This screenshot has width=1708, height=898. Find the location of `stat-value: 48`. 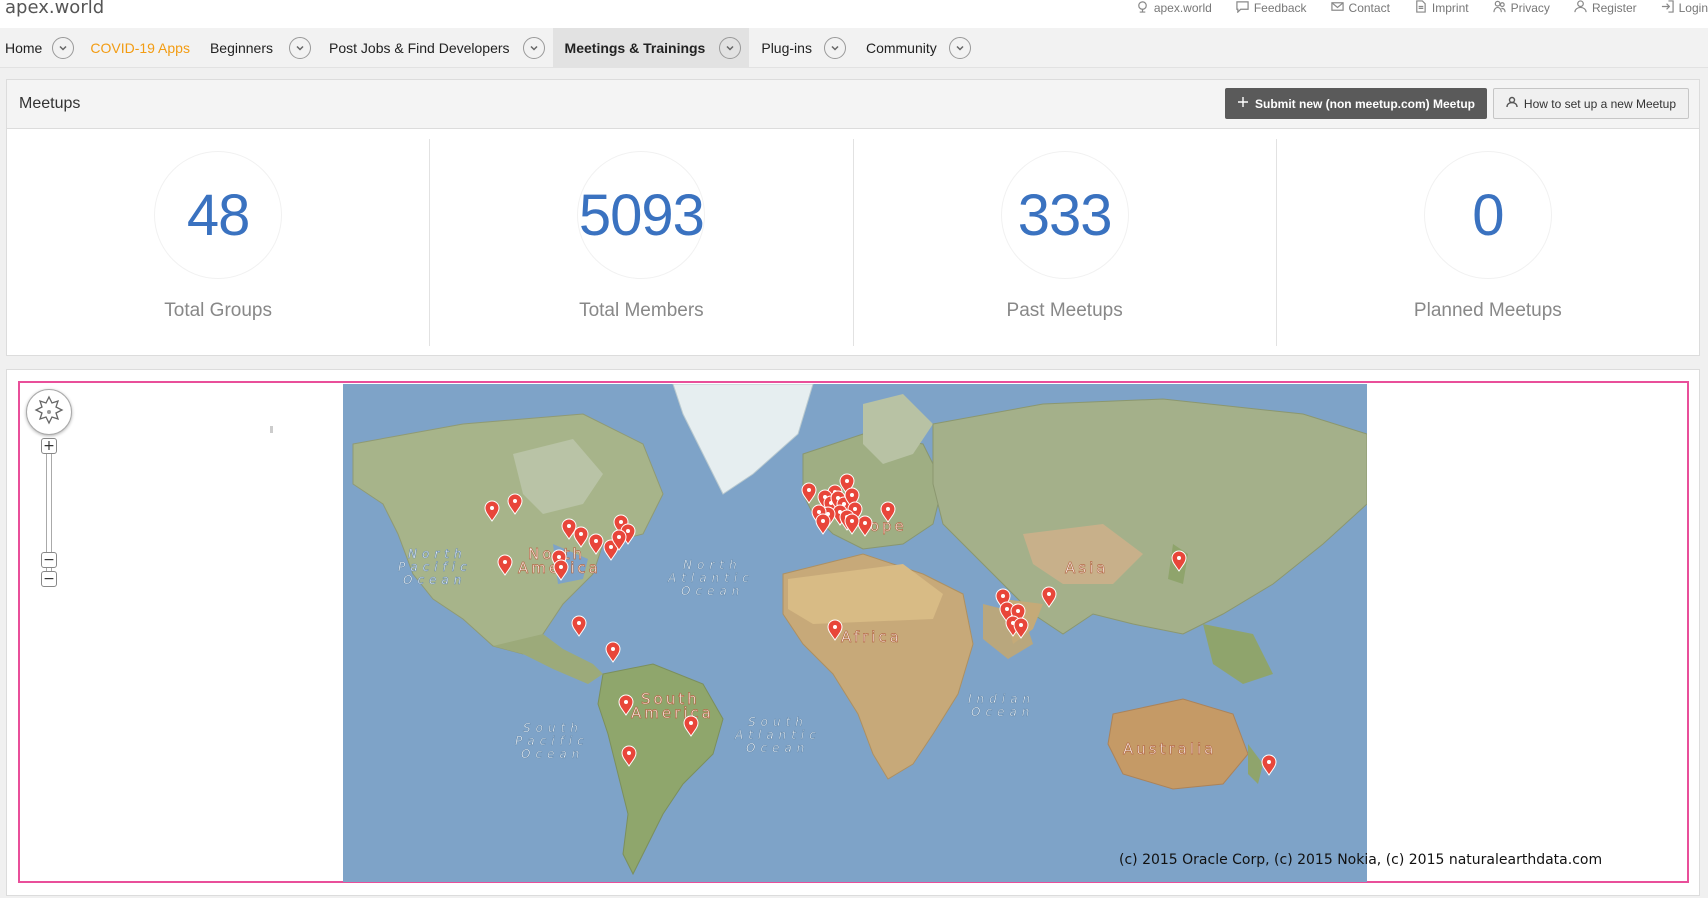

stat-value: 48 is located at coordinates (218, 215).